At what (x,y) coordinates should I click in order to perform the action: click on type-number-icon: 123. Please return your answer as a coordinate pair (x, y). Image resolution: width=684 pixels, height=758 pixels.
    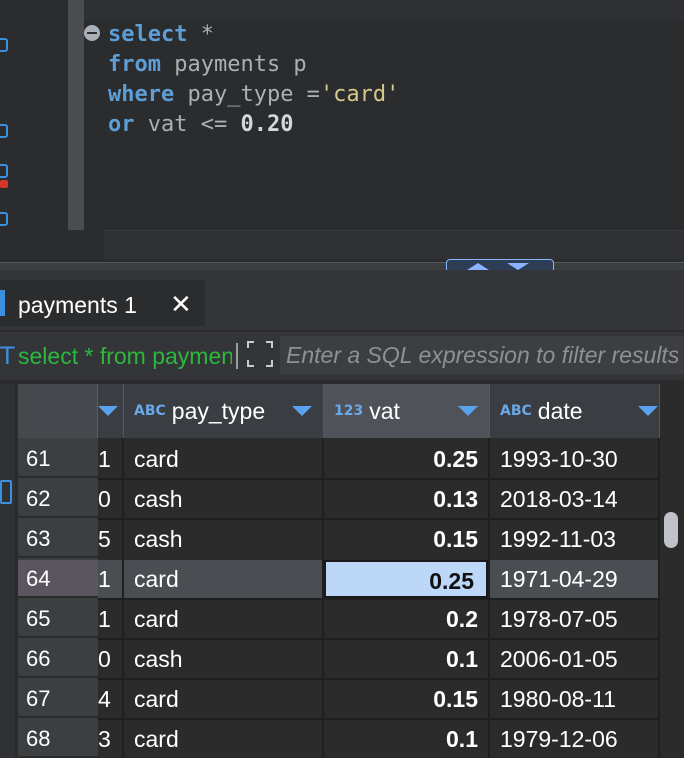
    Looking at the image, I should click on (349, 411).